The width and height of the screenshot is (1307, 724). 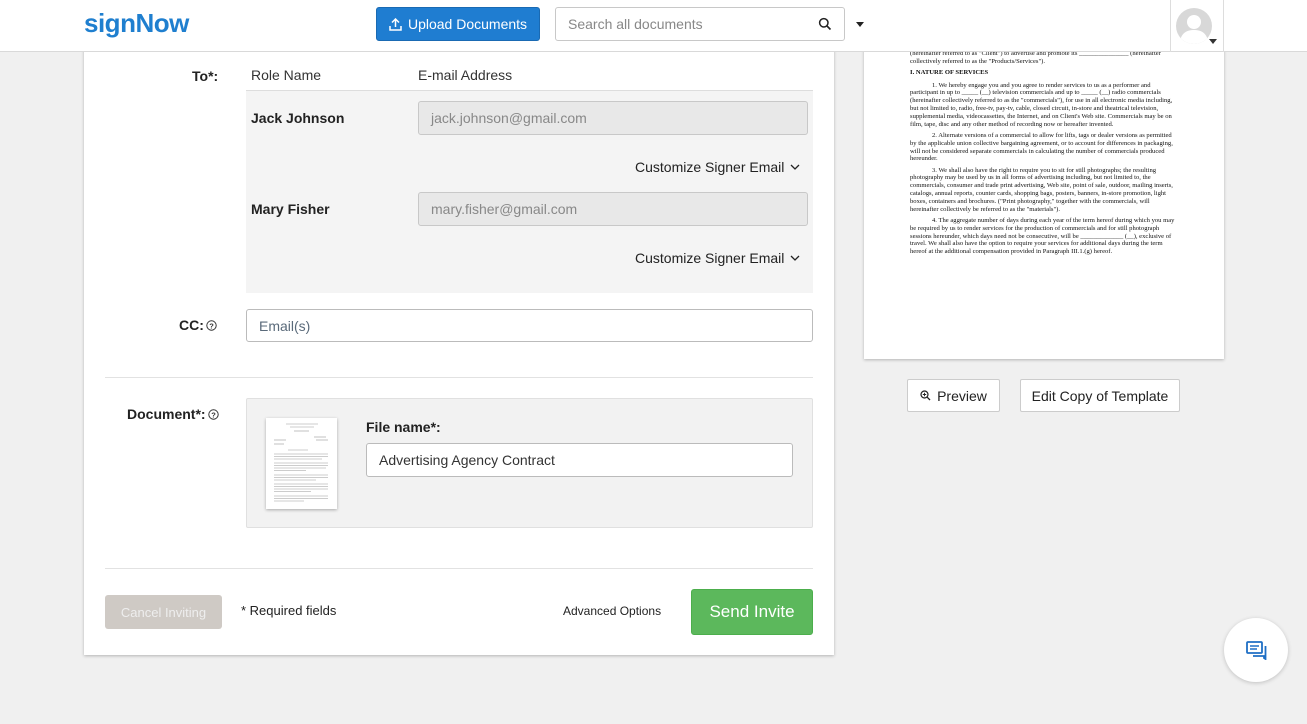 I want to click on signer-name-mary: Mary Fisher, so click(x=290, y=209).